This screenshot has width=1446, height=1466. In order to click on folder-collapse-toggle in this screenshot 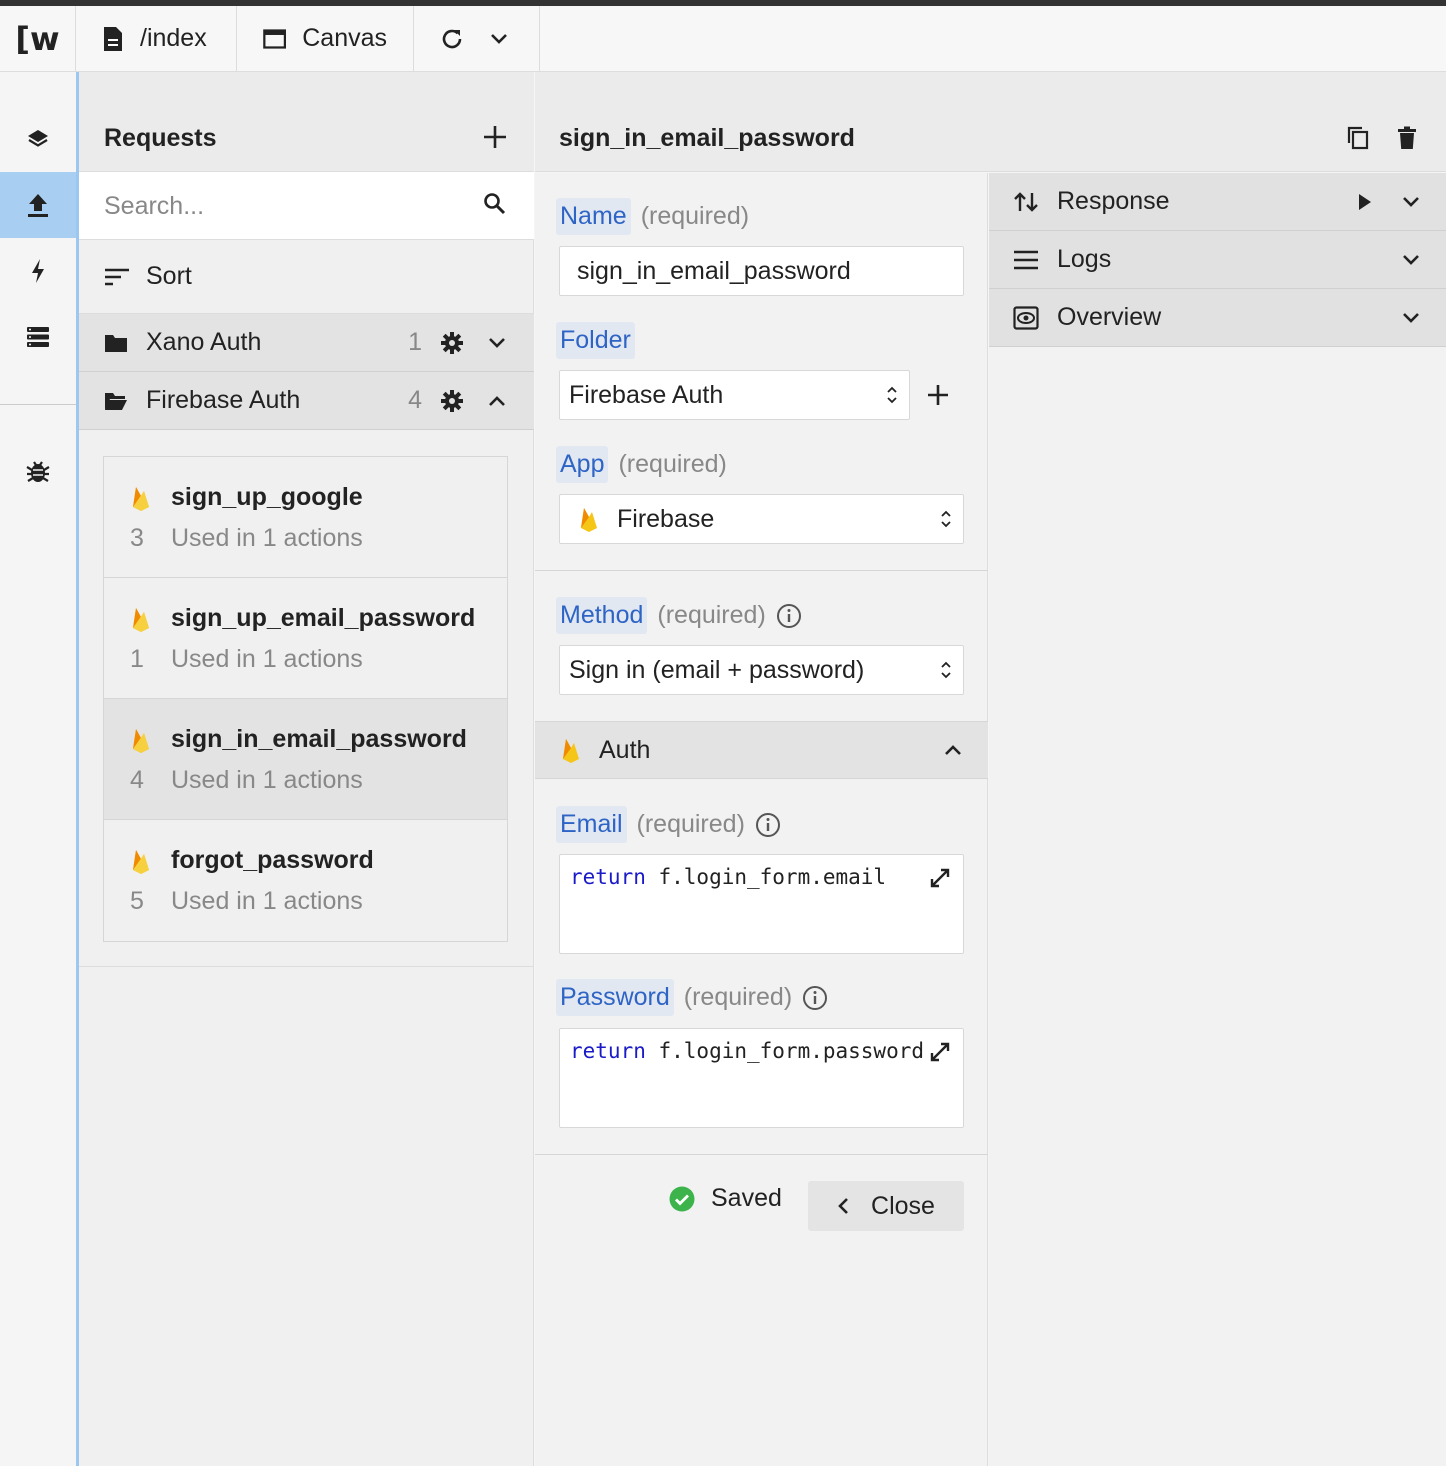, I will do `click(497, 401)`.